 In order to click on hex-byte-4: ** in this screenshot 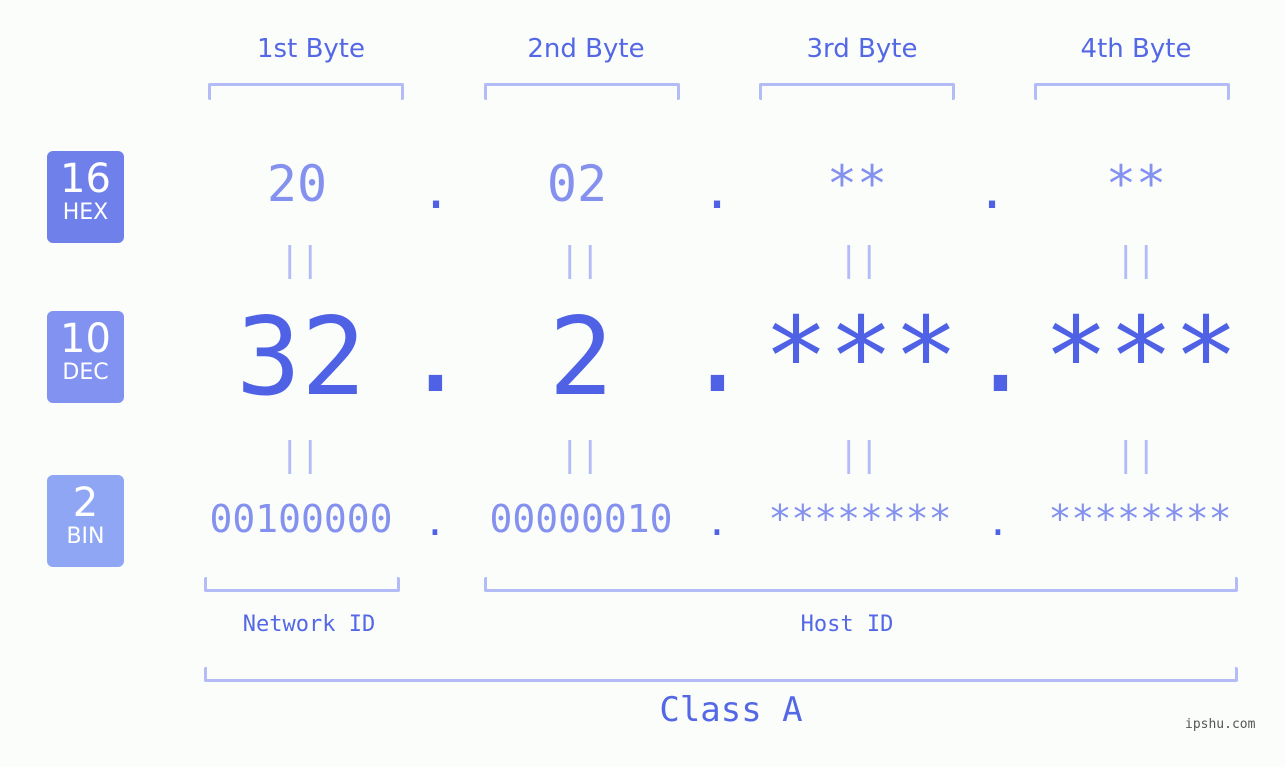, I will do `click(1136, 184)`.